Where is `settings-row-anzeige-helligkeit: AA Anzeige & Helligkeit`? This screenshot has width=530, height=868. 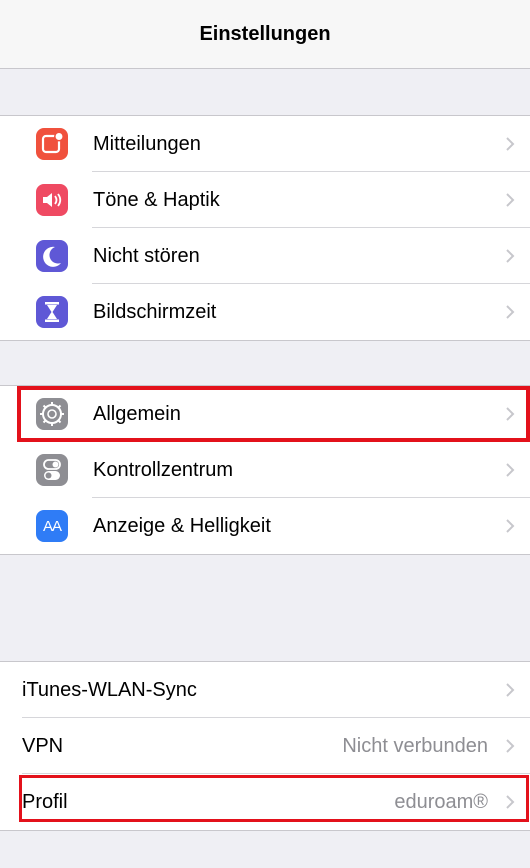 settings-row-anzeige-helligkeit: AA Anzeige & Helligkeit is located at coordinates (265, 526).